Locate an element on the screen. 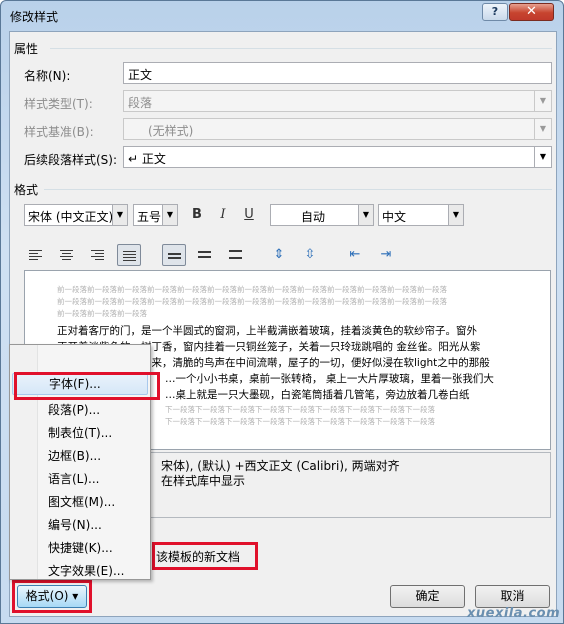 Image resolution: width=564 pixels, height=624 pixels. preview-sample-text: …一个小小书桌，桌前一张转椅， 桌上一大片厚玻璃，里着一张我们大 is located at coordinates (329, 379).